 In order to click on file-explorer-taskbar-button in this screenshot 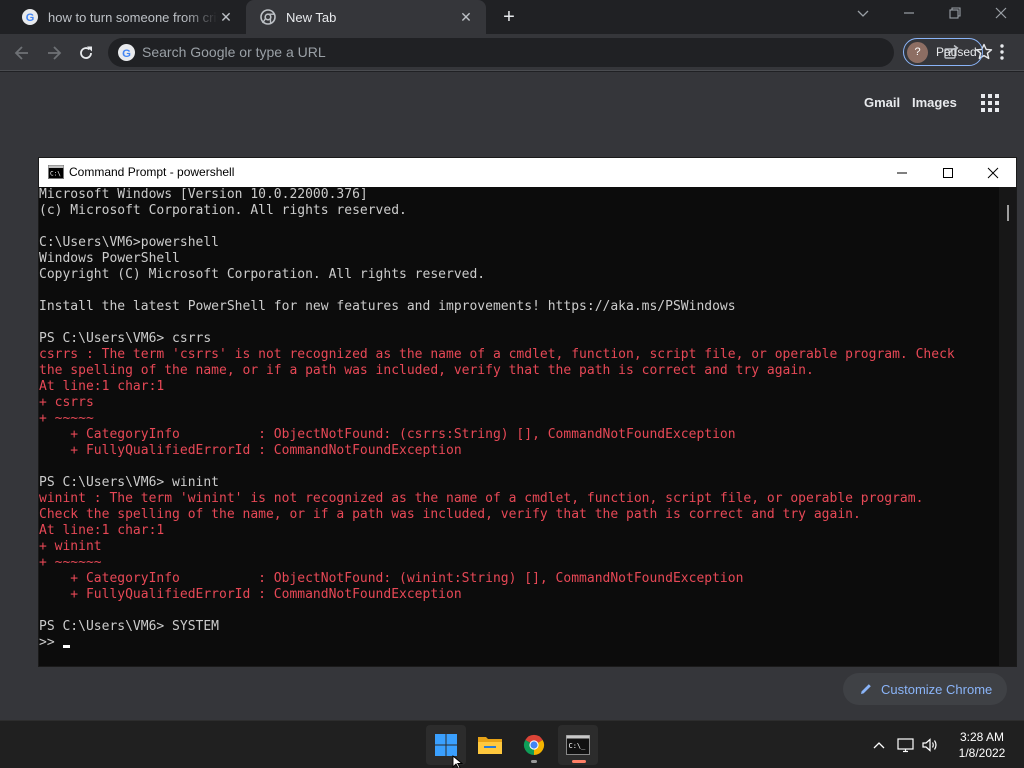, I will do `click(490, 745)`.